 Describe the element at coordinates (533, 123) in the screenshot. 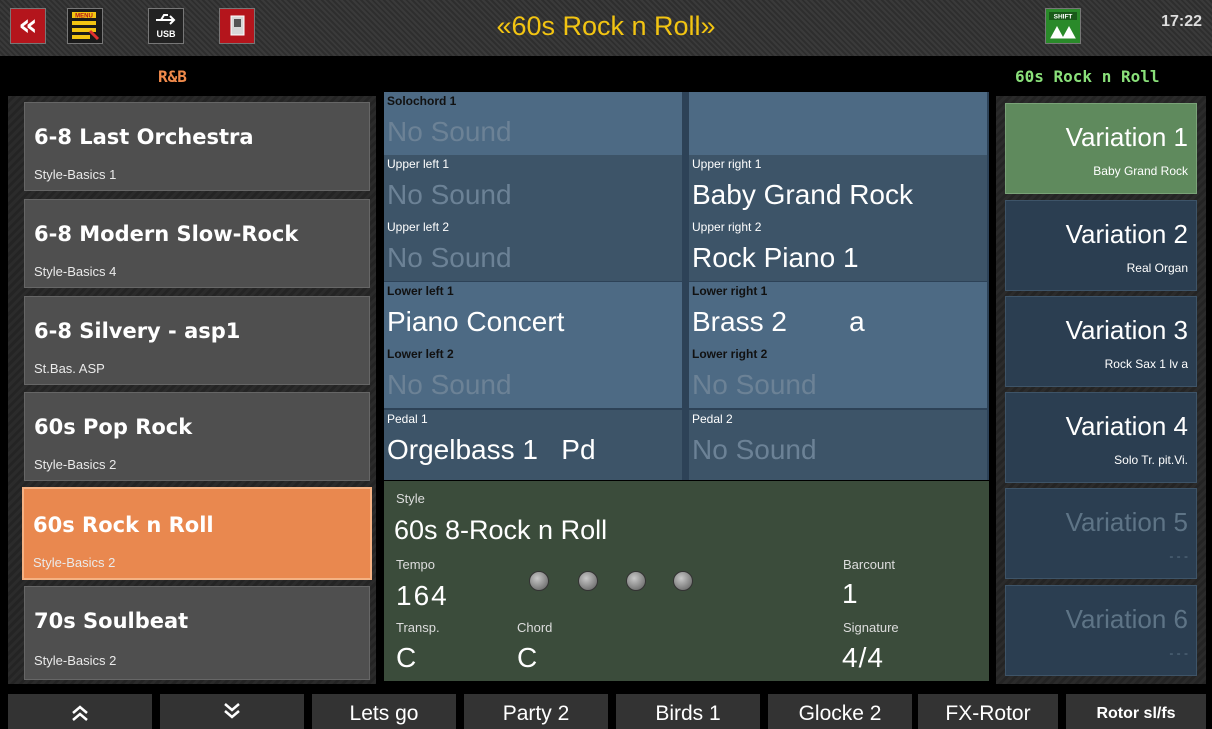

I see `sound-slot-solochord1: Solochord 1 No Sound` at that location.